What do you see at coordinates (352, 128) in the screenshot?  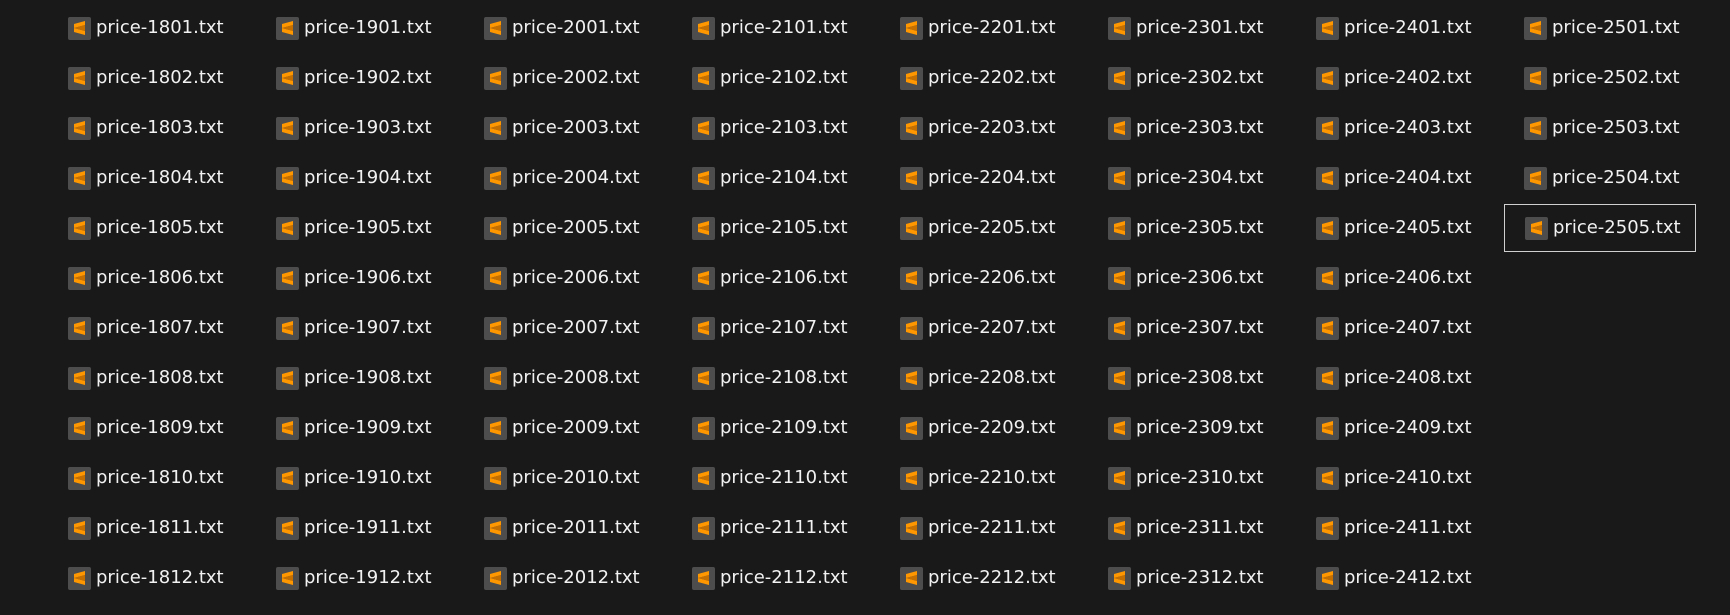 I see `file-item: price-1903.txt` at bounding box center [352, 128].